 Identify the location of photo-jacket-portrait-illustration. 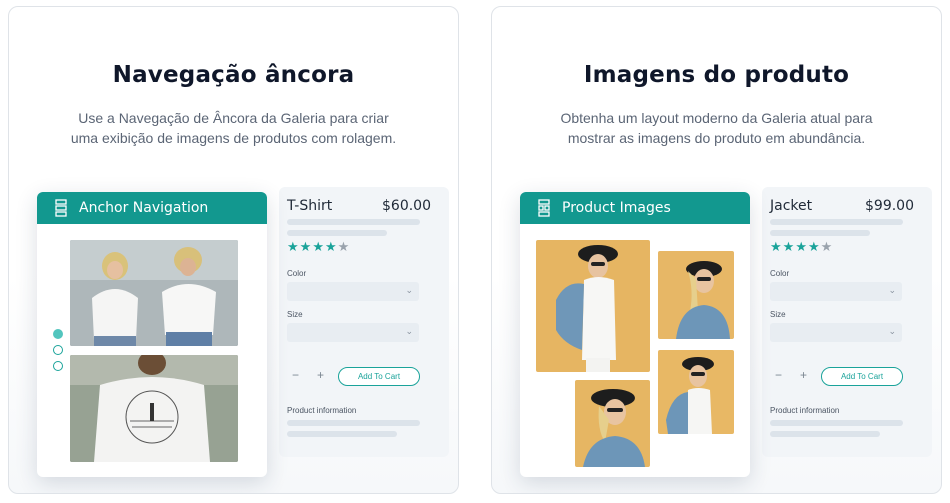
(696, 295).